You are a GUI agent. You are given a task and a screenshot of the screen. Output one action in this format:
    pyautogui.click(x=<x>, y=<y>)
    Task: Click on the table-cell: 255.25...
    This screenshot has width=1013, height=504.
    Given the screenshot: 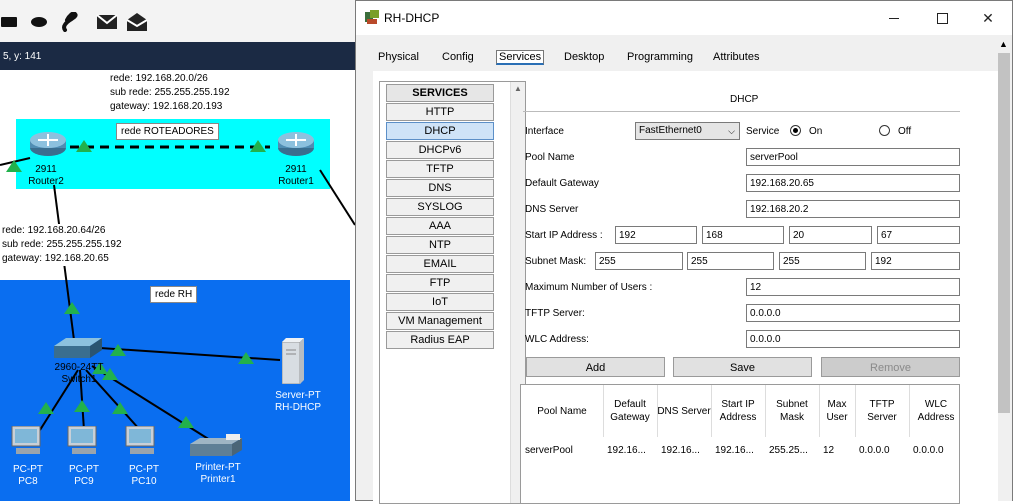 What is the action you would take?
    pyautogui.click(x=788, y=450)
    